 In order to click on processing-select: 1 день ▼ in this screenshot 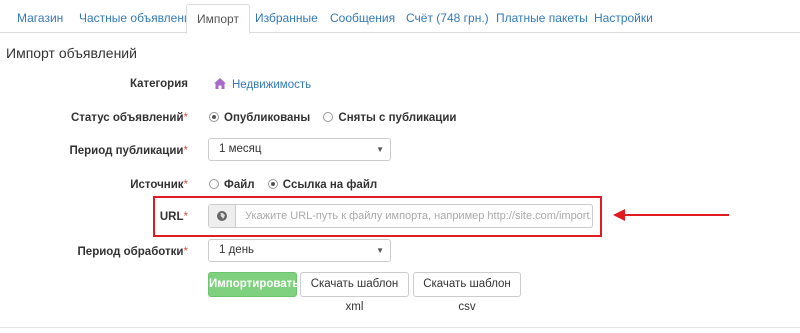, I will do `click(299, 250)`.